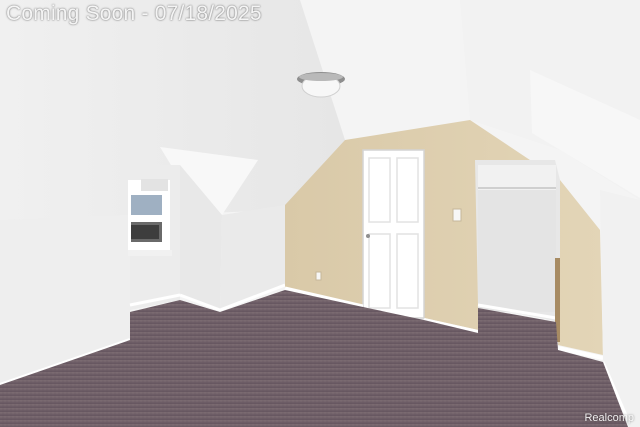  What do you see at coordinates (134, 13) in the screenshot?
I see `listing-watermark: Coming Soon - 07/18/2025` at bounding box center [134, 13].